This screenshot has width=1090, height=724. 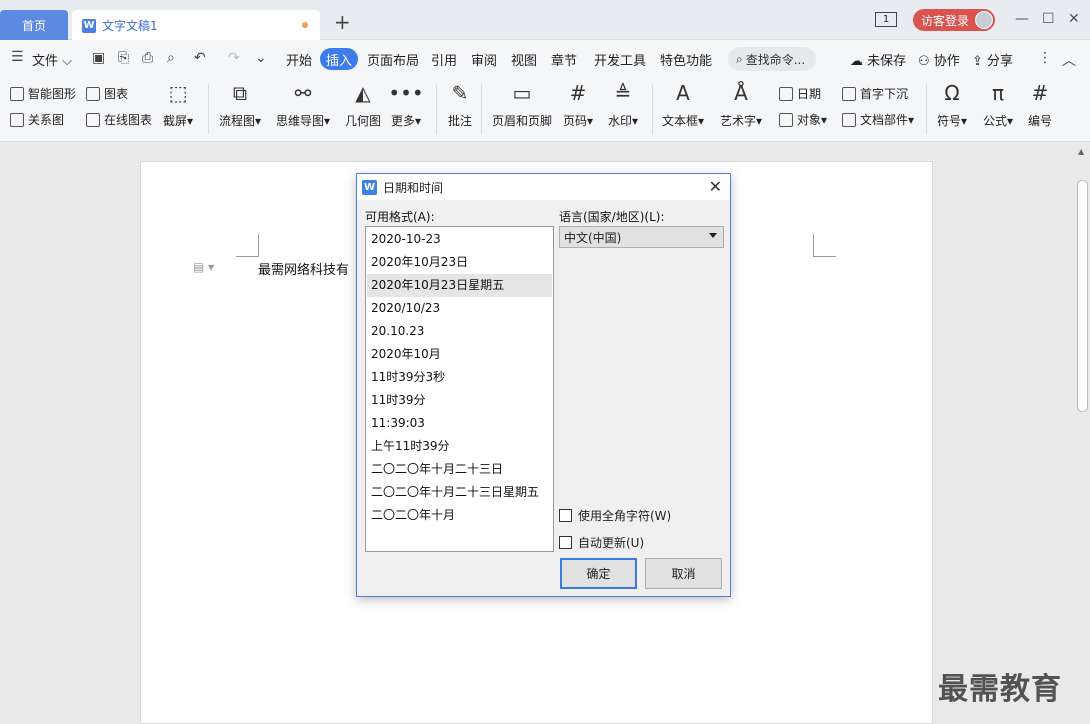 What do you see at coordinates (459, 492) in the screenshot?
I see `list-item: 二〇二〇年十月二十三日星期五` at bounding box center [459, 492].